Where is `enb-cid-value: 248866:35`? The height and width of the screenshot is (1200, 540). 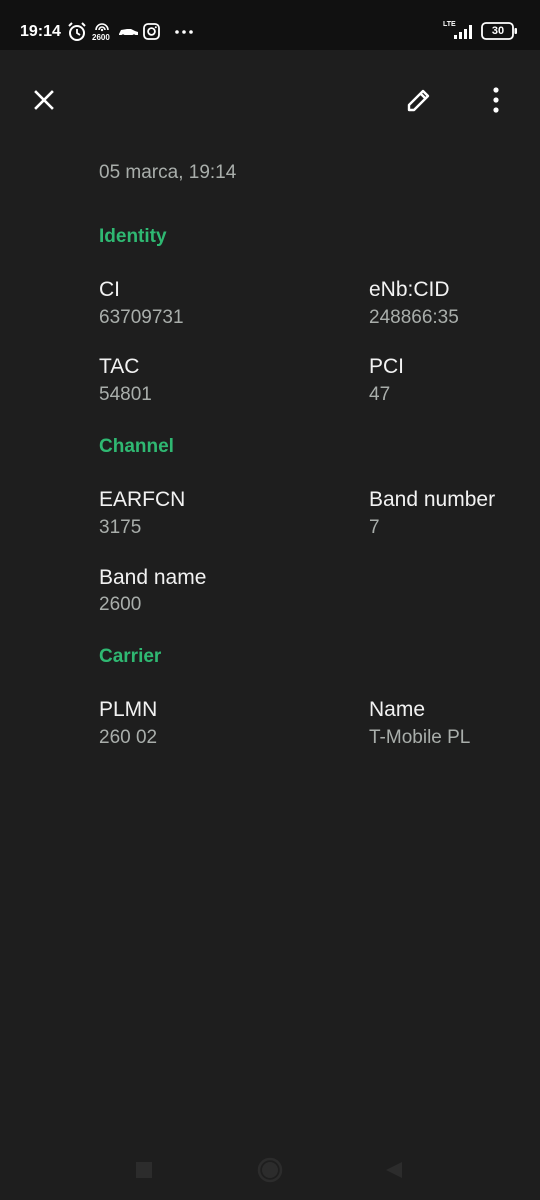 enb-cid-value: 248866:35 is located at coordinates (414, 317).